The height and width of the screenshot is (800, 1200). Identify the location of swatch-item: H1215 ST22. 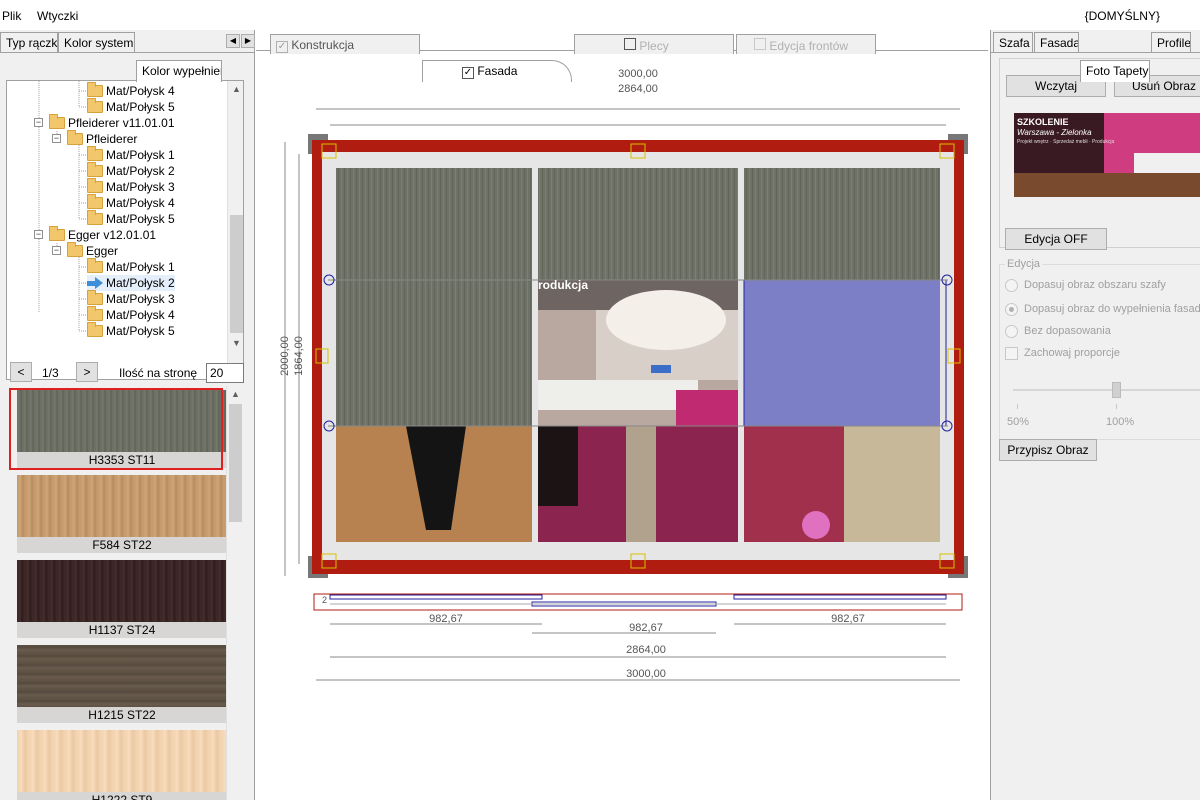
(122, 684).